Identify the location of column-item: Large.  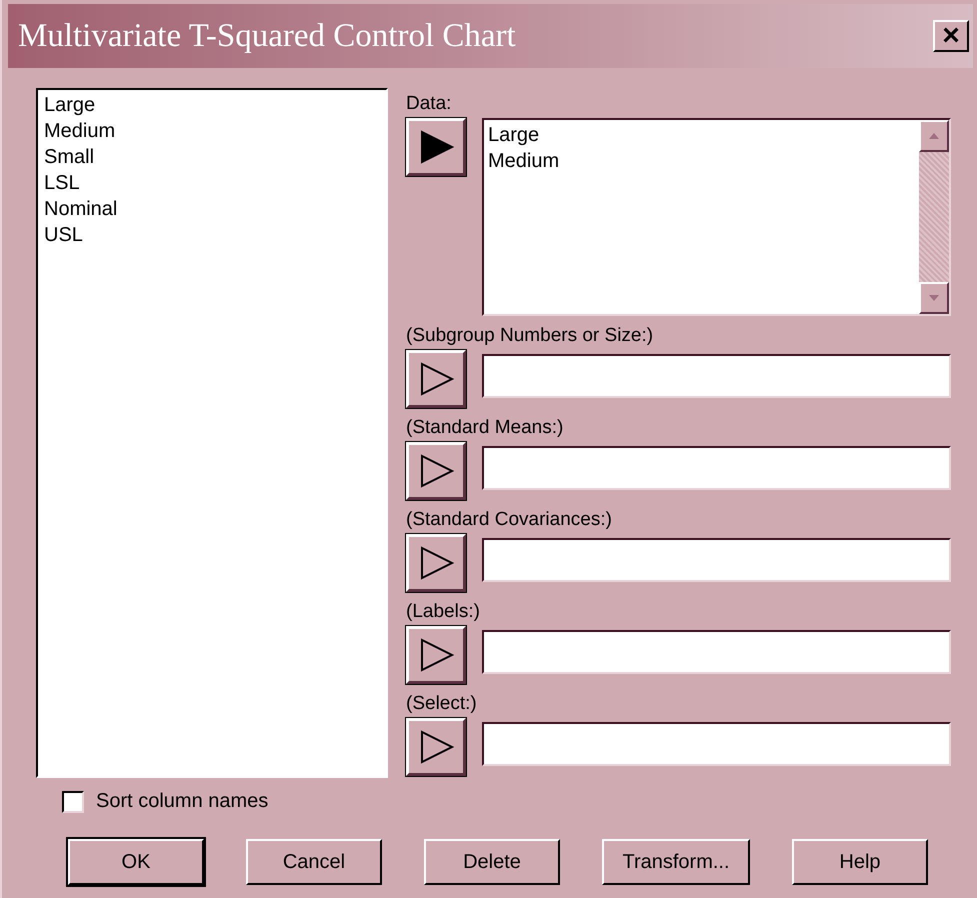
(212, 105).